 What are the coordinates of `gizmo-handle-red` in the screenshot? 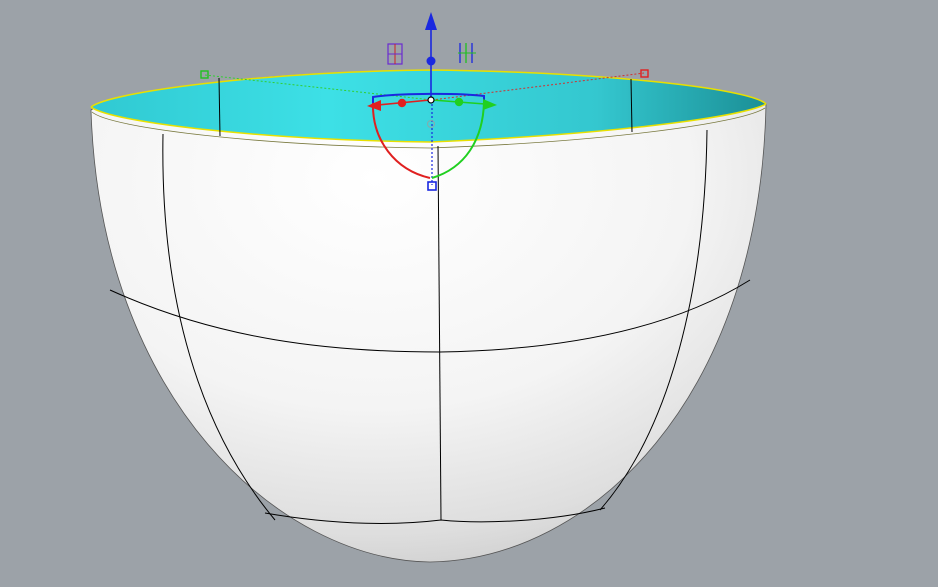 It's located at (644, 73).